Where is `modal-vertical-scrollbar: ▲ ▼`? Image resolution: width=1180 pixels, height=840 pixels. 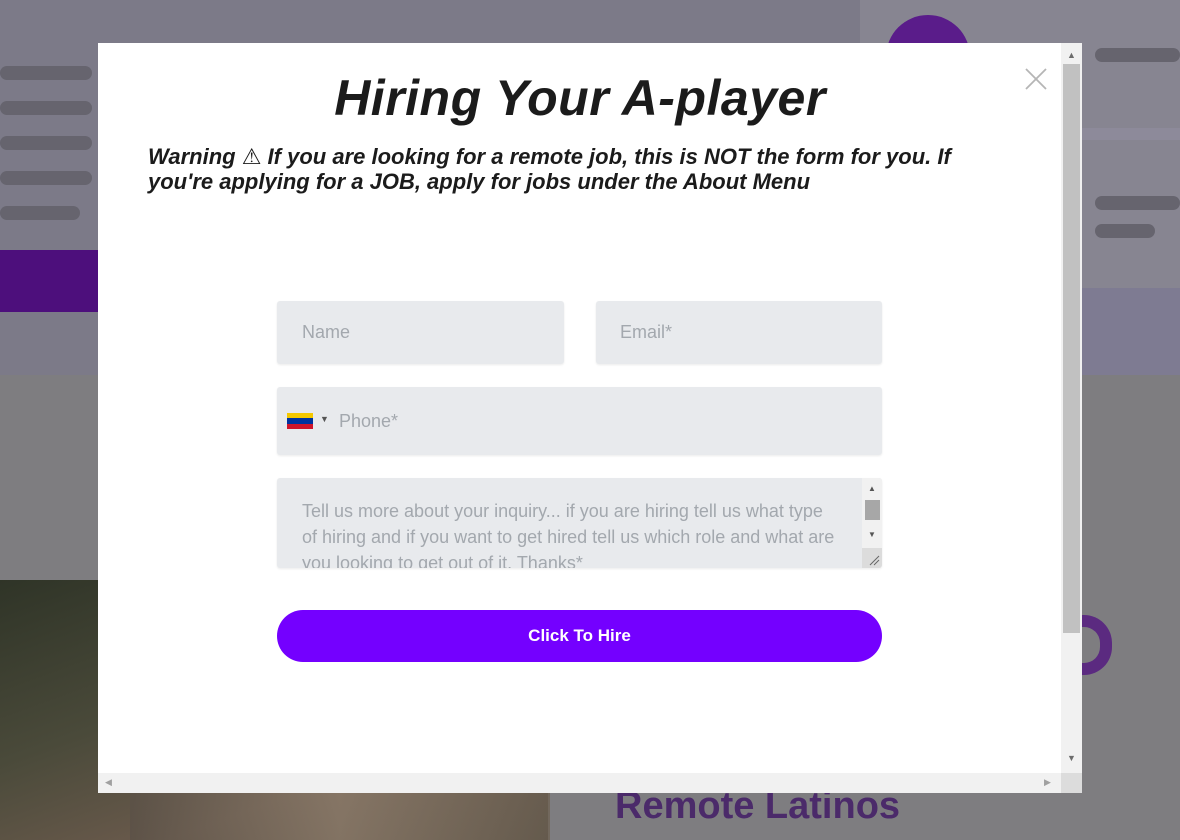
modal-vertical-scrollbar: ▲ ▼ is located at coordinates (1071, 408).